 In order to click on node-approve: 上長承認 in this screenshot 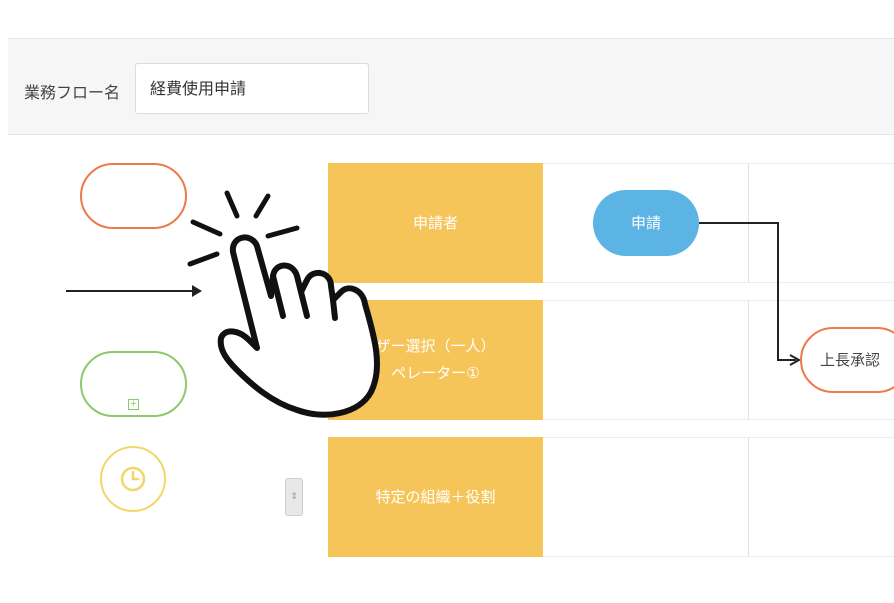, I will do `click(847, 360)`.